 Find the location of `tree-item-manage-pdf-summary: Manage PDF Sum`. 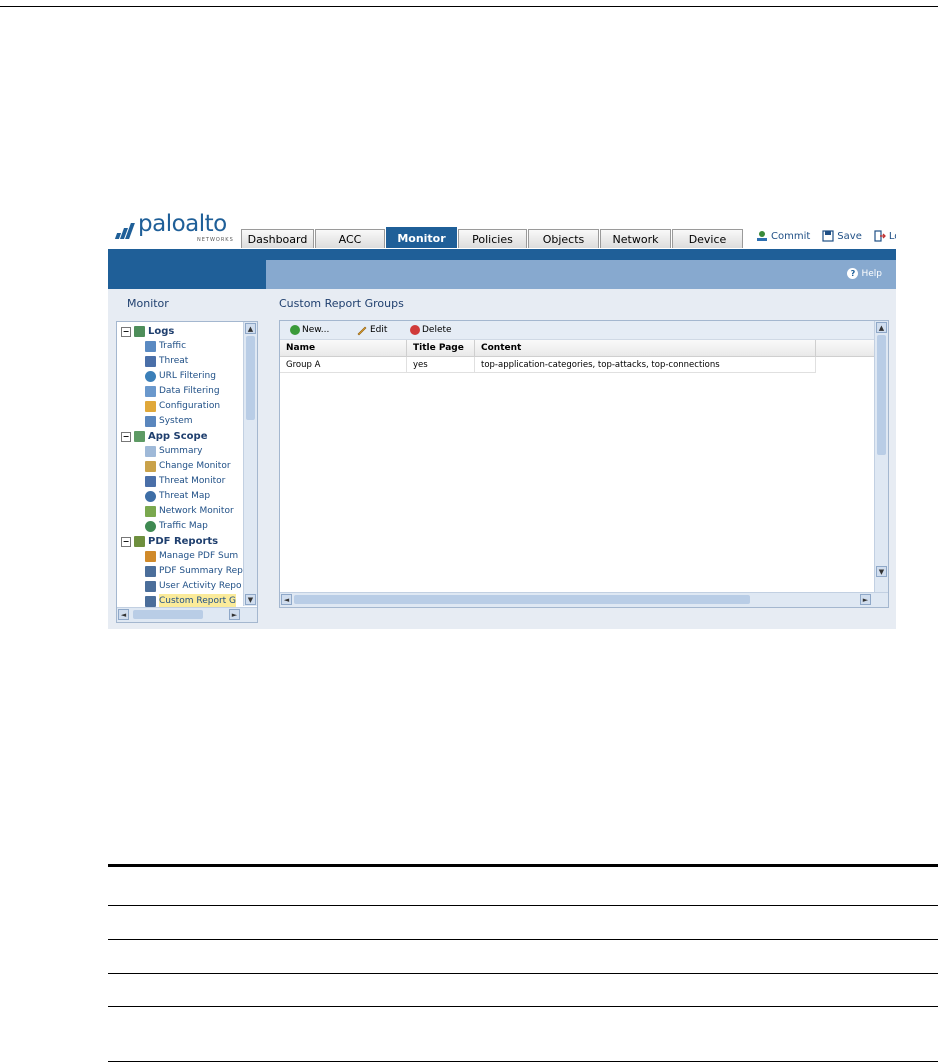

tree-item-manage-pdf-summary: Manage PDF Sum is located at coordinates (191, 556).